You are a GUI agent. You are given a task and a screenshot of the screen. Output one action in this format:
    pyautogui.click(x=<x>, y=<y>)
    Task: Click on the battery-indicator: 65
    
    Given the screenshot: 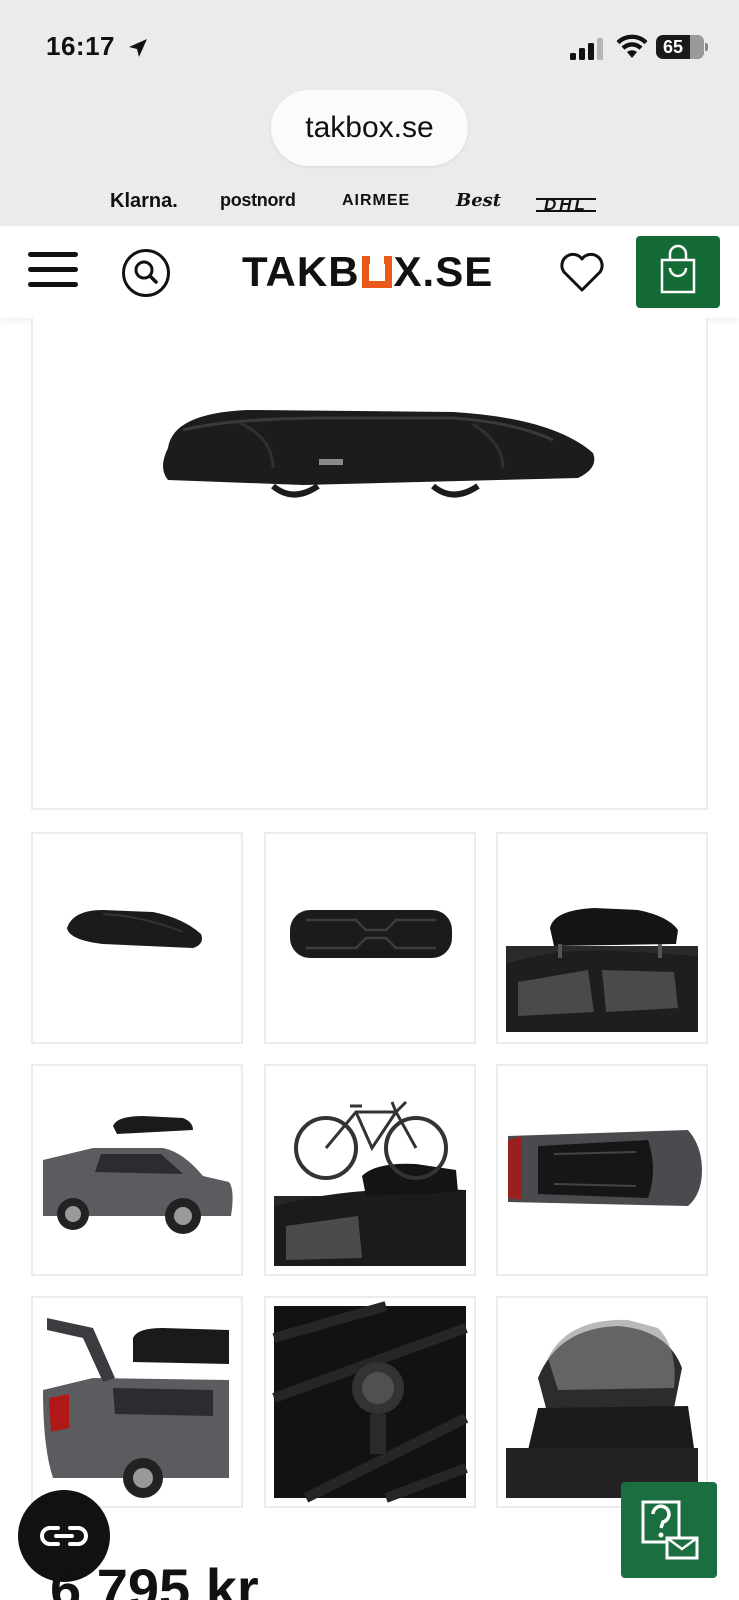 What is the action you would take?
    pyautogui.click(x=682, y=47)
    